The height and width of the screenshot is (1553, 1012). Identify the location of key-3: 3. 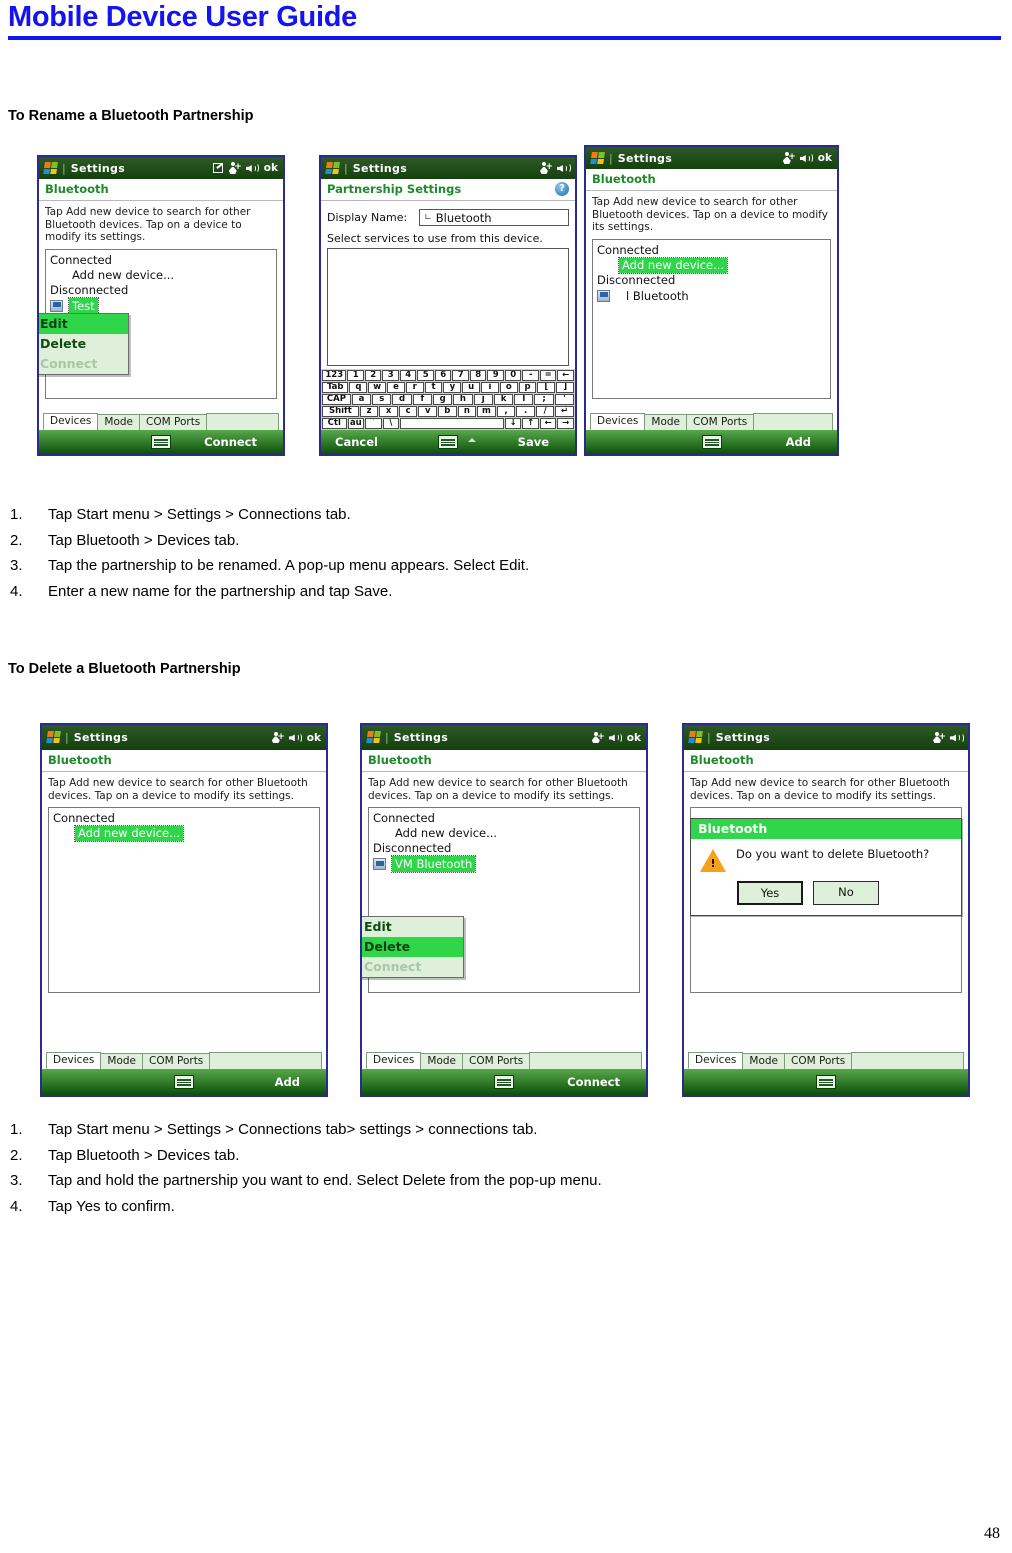
(390, 376).